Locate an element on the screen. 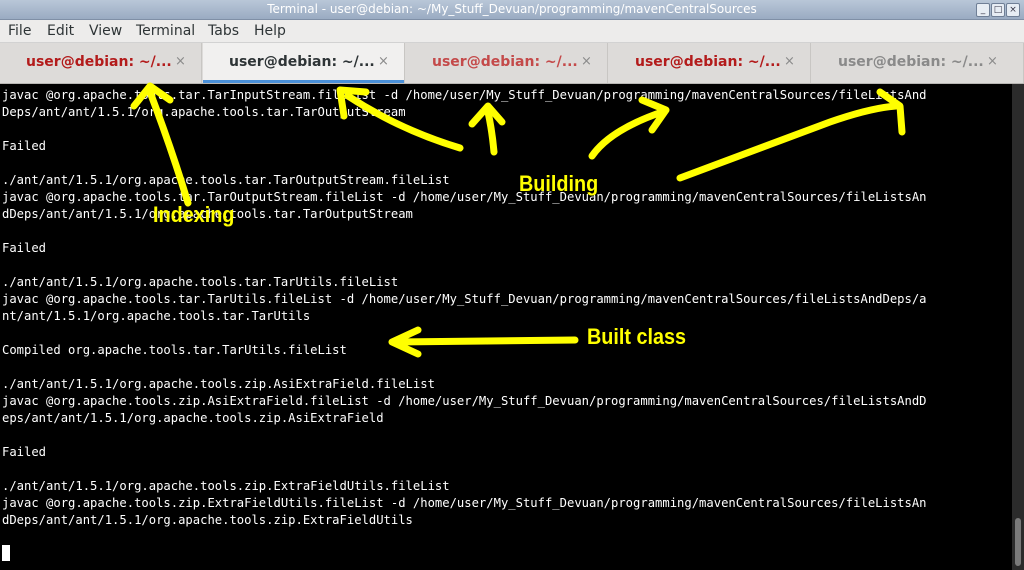 The image size is (1024, 570). tab-2: user@debian: ~/... × is located at coordinates (304, 63).